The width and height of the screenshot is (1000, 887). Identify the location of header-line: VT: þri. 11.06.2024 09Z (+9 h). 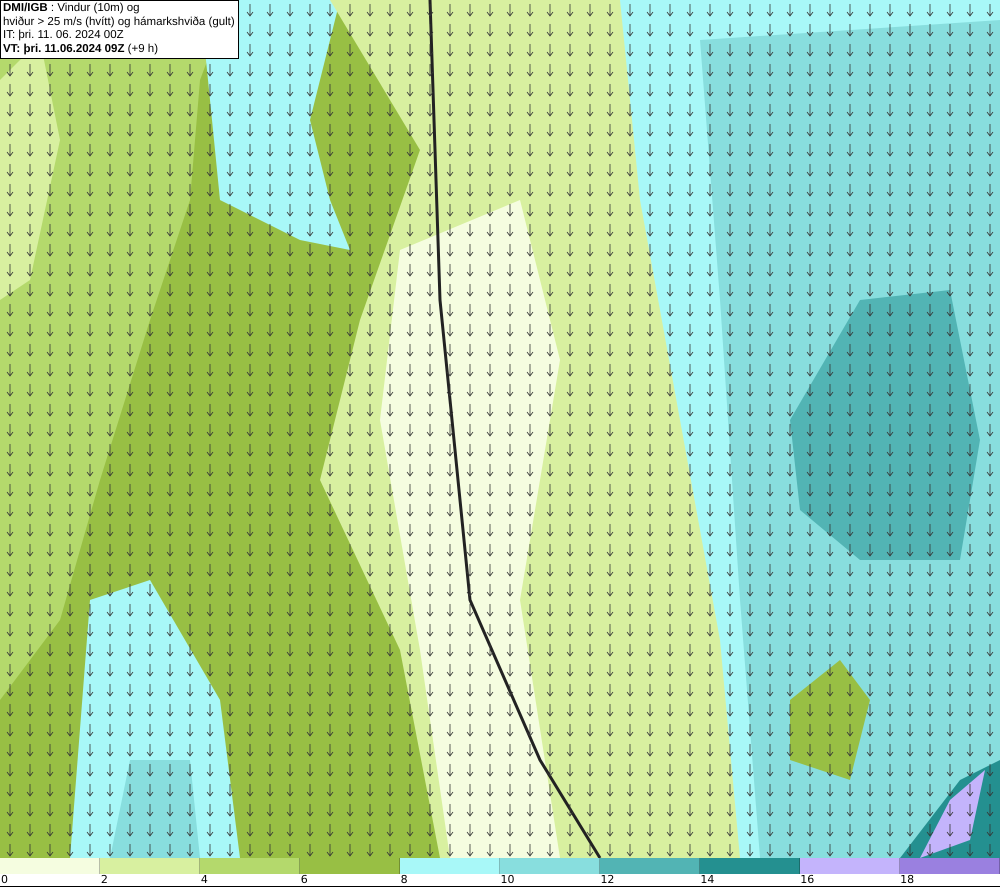
(81, 49).